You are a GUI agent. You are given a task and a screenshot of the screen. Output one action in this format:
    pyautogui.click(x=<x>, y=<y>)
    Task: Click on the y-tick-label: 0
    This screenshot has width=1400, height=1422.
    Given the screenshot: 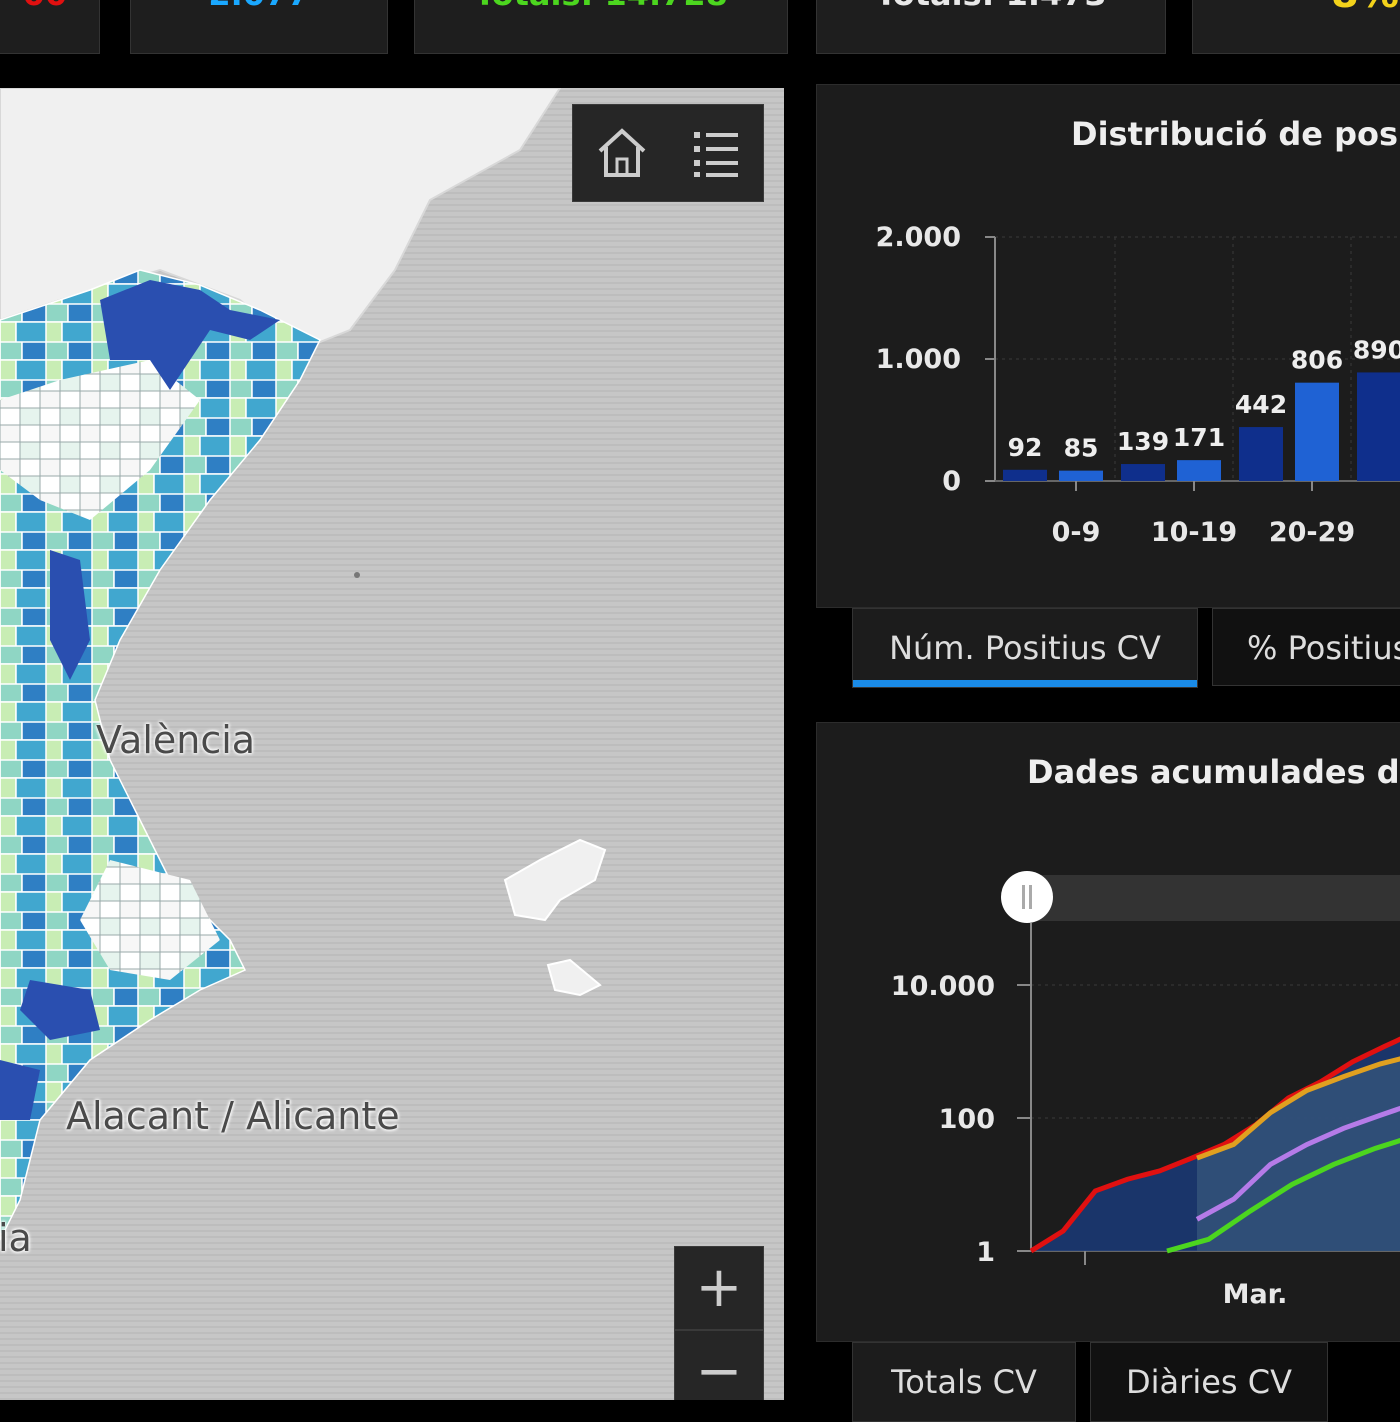 What is the action you would take?
    pyautogui.click(x=951, y=481)
    